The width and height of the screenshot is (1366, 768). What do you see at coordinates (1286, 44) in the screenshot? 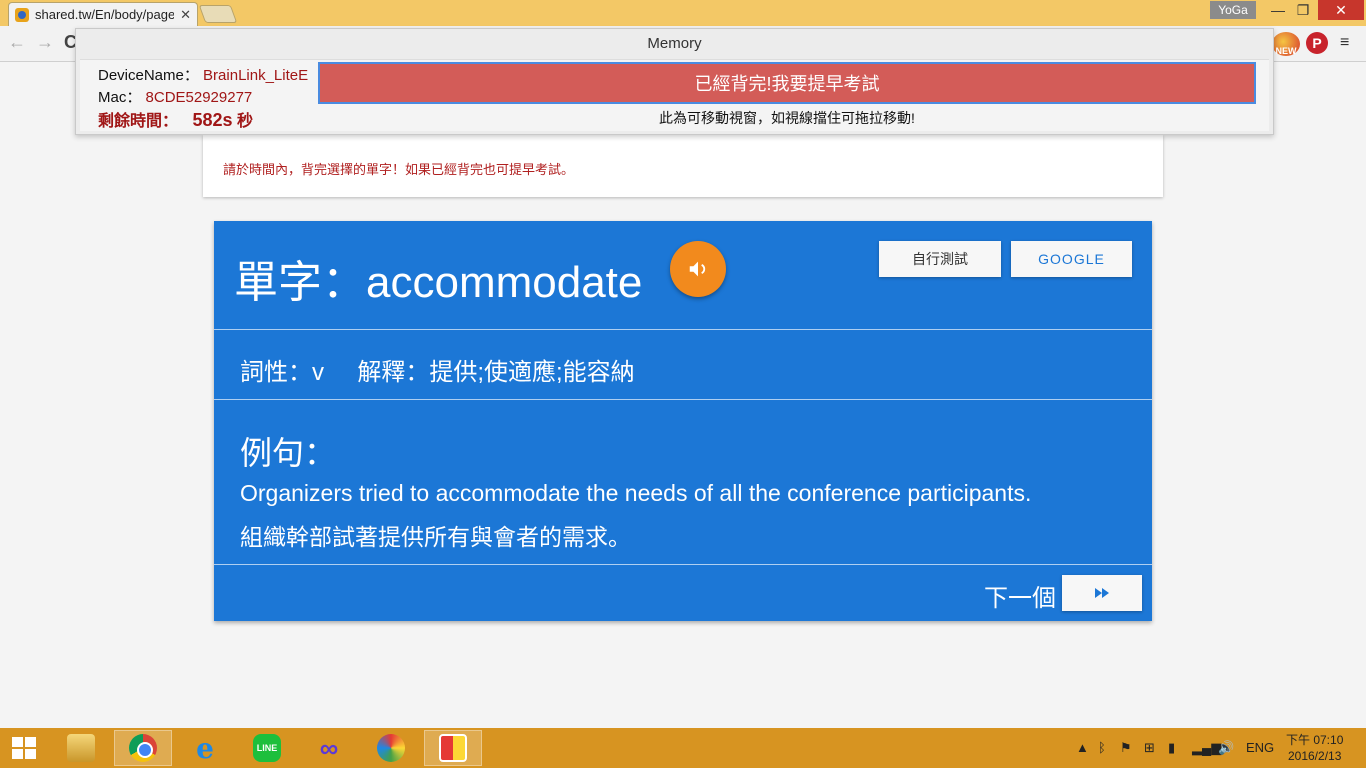
I see `new-badge-extension-icon: NEW` at bounding box center [1286, 44].